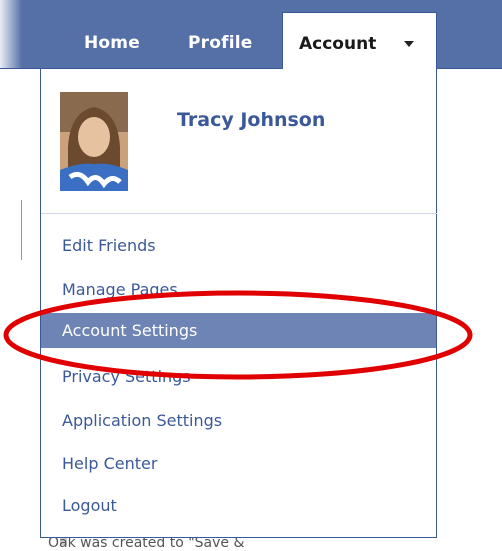  I want to click on menu-item-application-settings: Application Settings, so click(238, 420).